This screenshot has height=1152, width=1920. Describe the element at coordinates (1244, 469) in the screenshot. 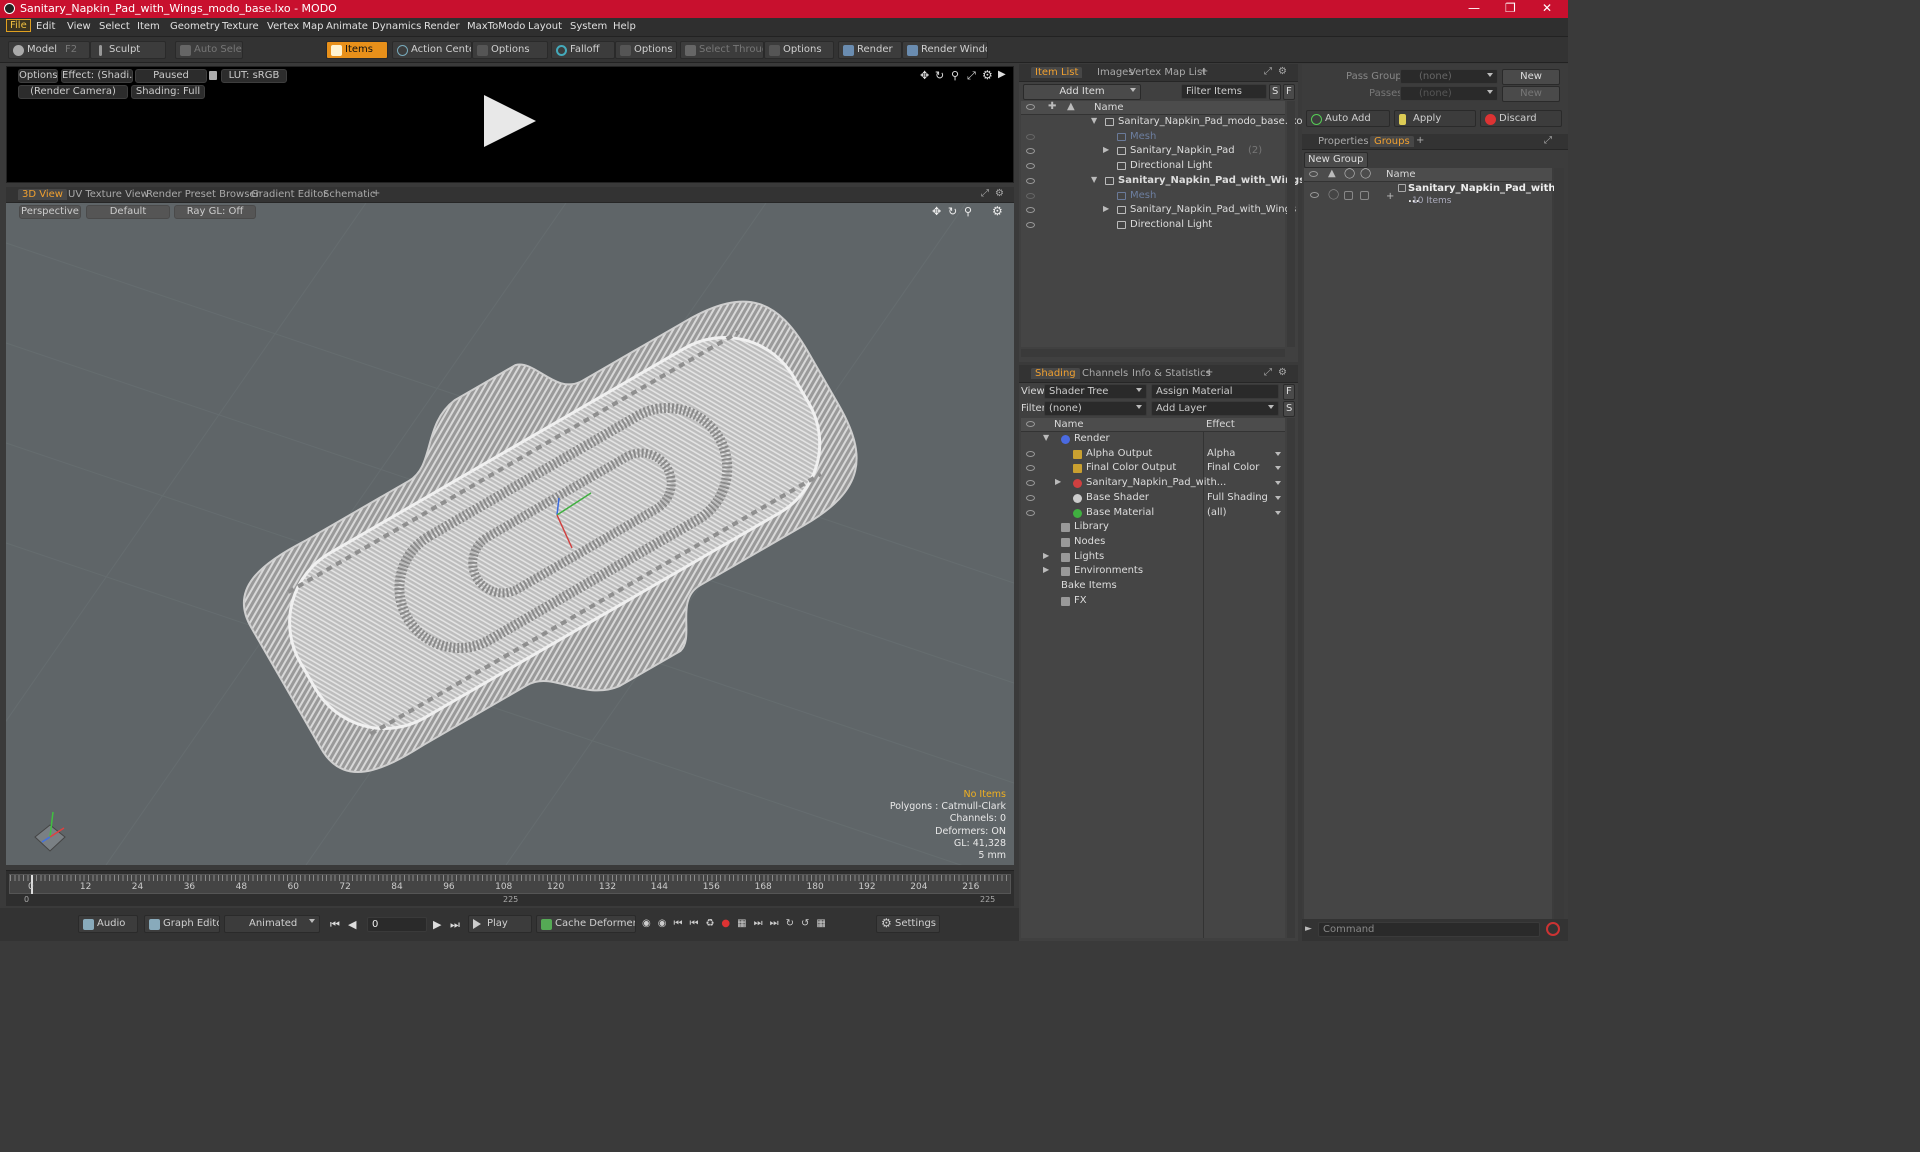

I see `effect-dropdown: Final Color` at that location.